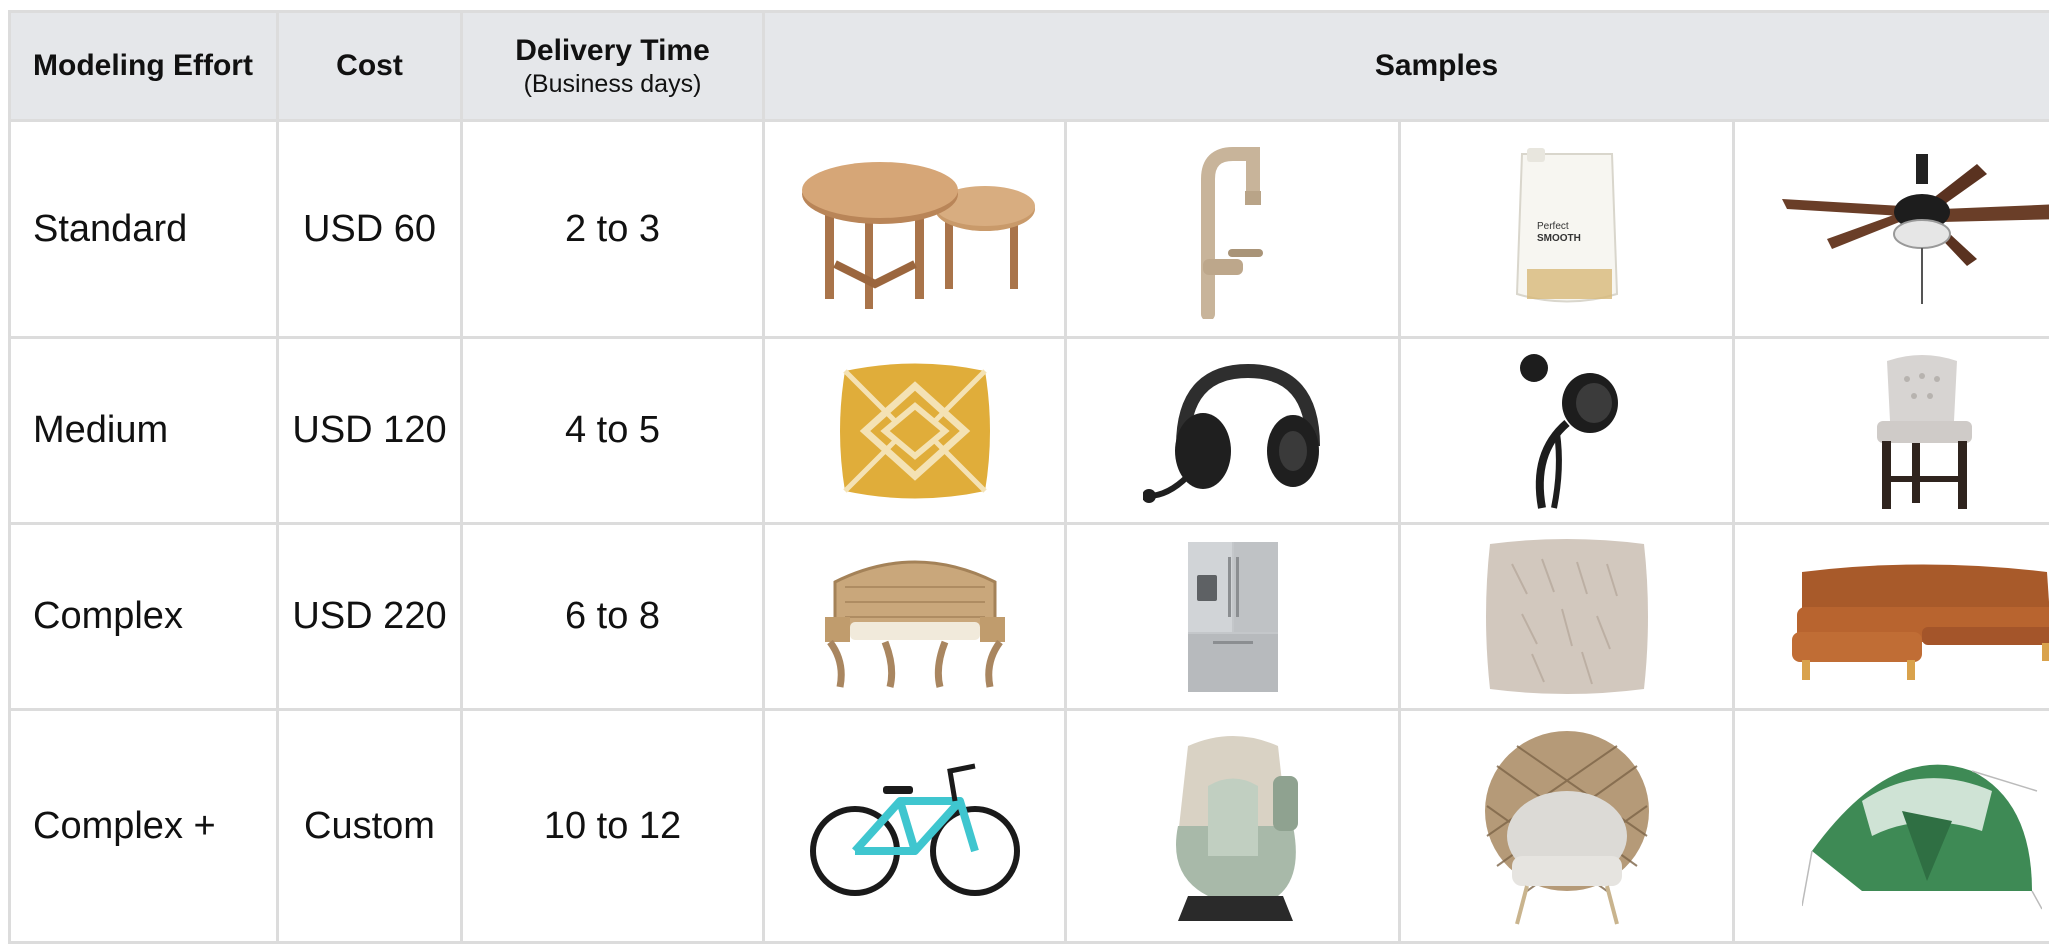 The image size is (2049, 949). Describe the element at coordinates (143, 229) in the screenshot. I see `effort-cell: Standard` at that location.